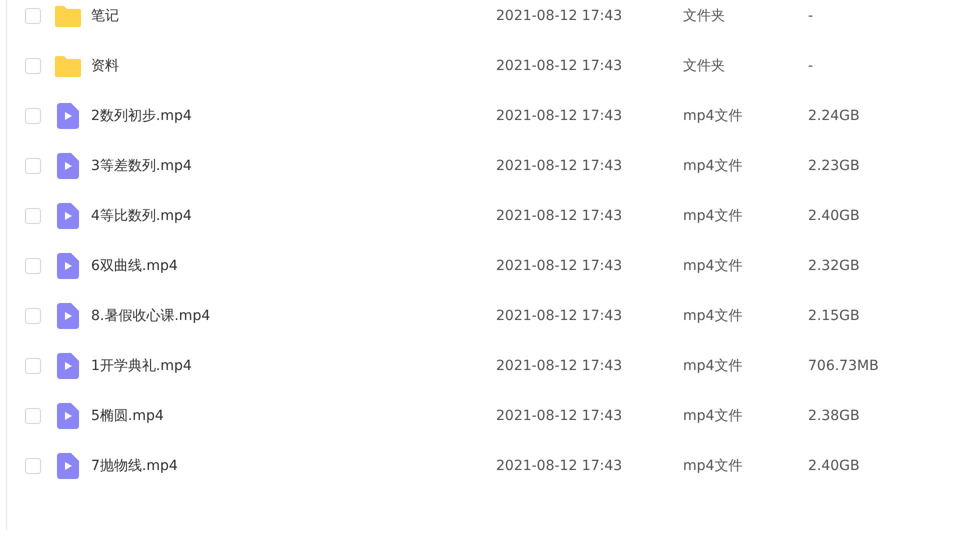  Describe the element at coordinates (834, 266) in the screenshot. I see `file-size: 2.32GB` at that location.